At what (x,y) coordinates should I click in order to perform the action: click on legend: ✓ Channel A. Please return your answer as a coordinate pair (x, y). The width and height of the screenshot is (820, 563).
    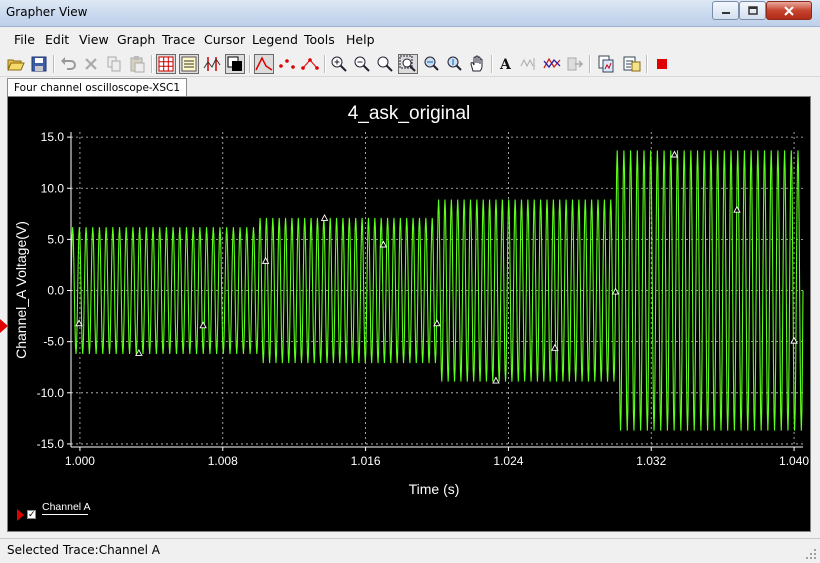
    Looking at the image, I should click on (56, 510).